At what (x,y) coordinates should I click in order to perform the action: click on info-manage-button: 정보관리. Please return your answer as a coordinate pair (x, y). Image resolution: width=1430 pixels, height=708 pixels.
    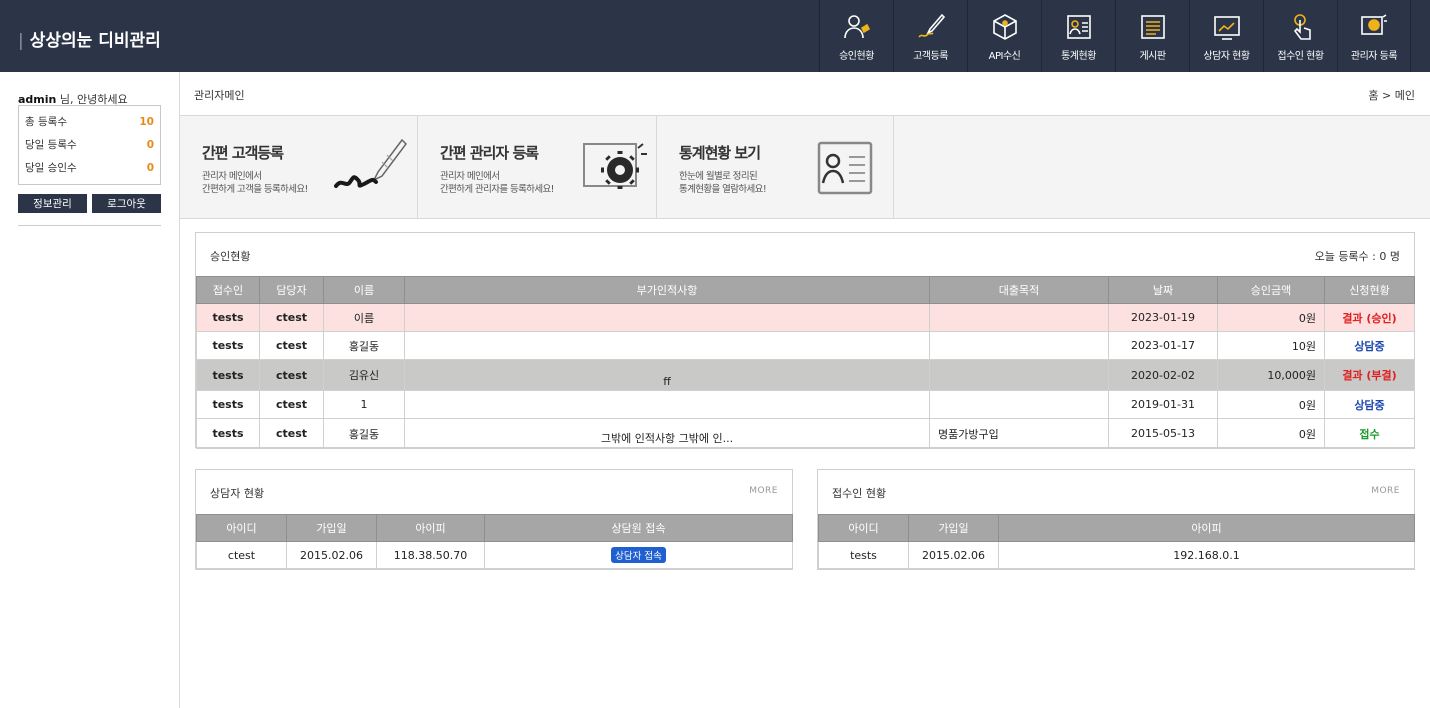
    Looking at the image, I should click on (52, 203).